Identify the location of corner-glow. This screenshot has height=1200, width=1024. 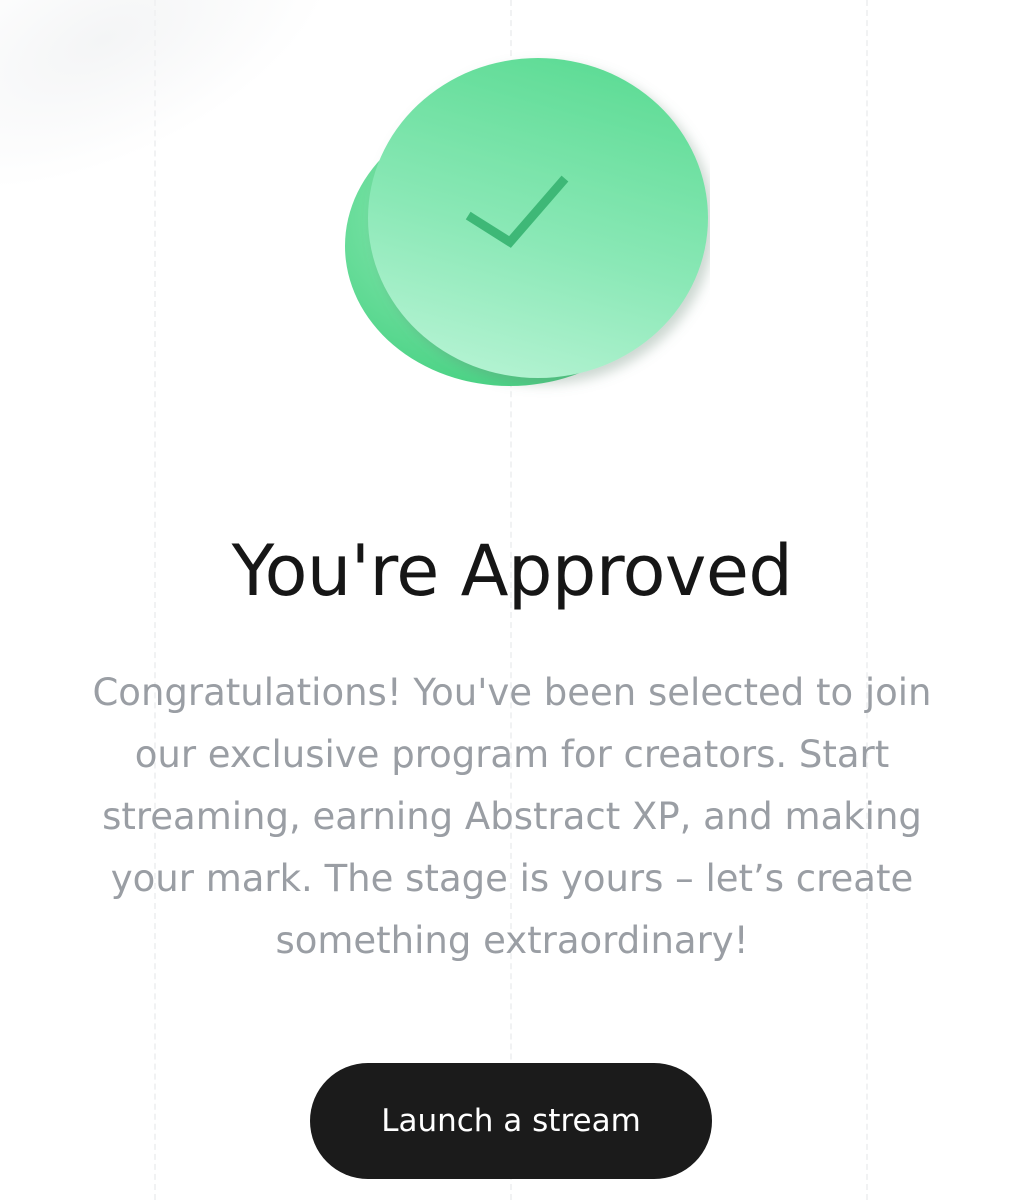
(191, 110).